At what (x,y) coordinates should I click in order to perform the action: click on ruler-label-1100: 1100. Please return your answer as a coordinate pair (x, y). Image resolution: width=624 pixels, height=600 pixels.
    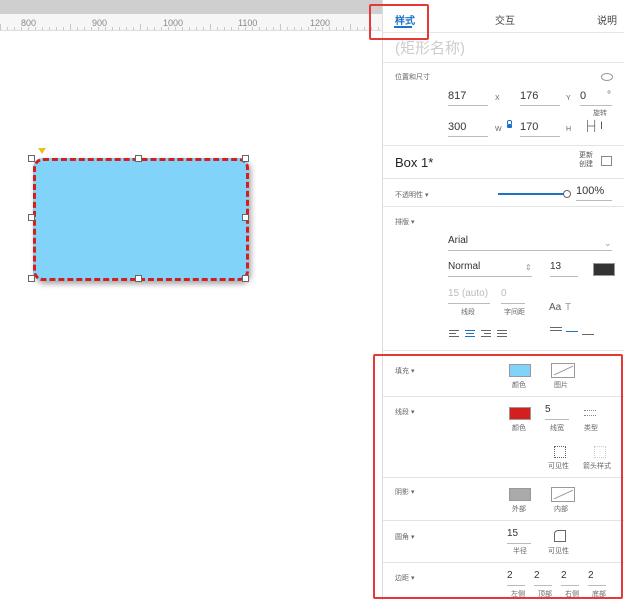
    Looking at the image, I should click on (248, 23).